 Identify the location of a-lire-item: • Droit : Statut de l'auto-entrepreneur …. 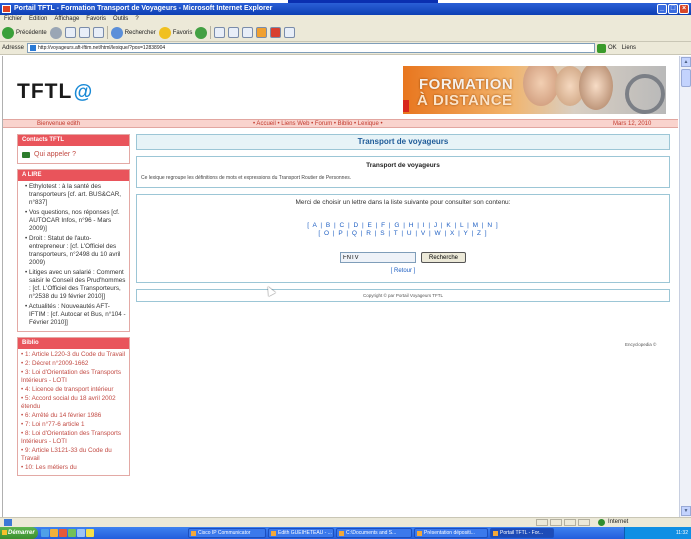
(73, 251).